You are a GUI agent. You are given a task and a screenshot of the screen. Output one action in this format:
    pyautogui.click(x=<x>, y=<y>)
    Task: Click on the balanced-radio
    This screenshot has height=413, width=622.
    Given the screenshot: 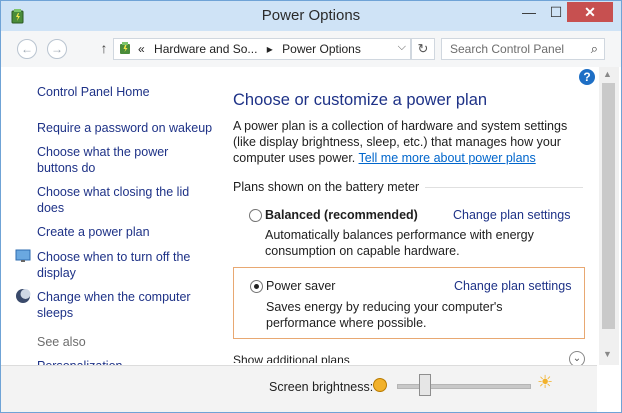 What is the action you would take?
    pyautogui.click(x=255, y=215)
    